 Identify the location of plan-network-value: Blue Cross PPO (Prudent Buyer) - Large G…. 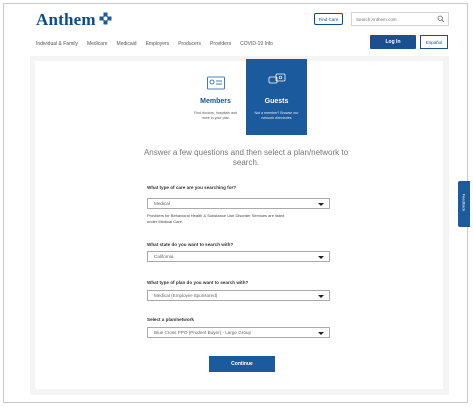
(203, 332).